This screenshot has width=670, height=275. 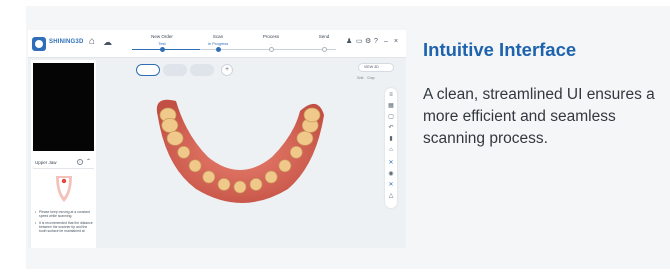 I want to click on panel-title: Upper Jaw, so click(x=46, y=162).